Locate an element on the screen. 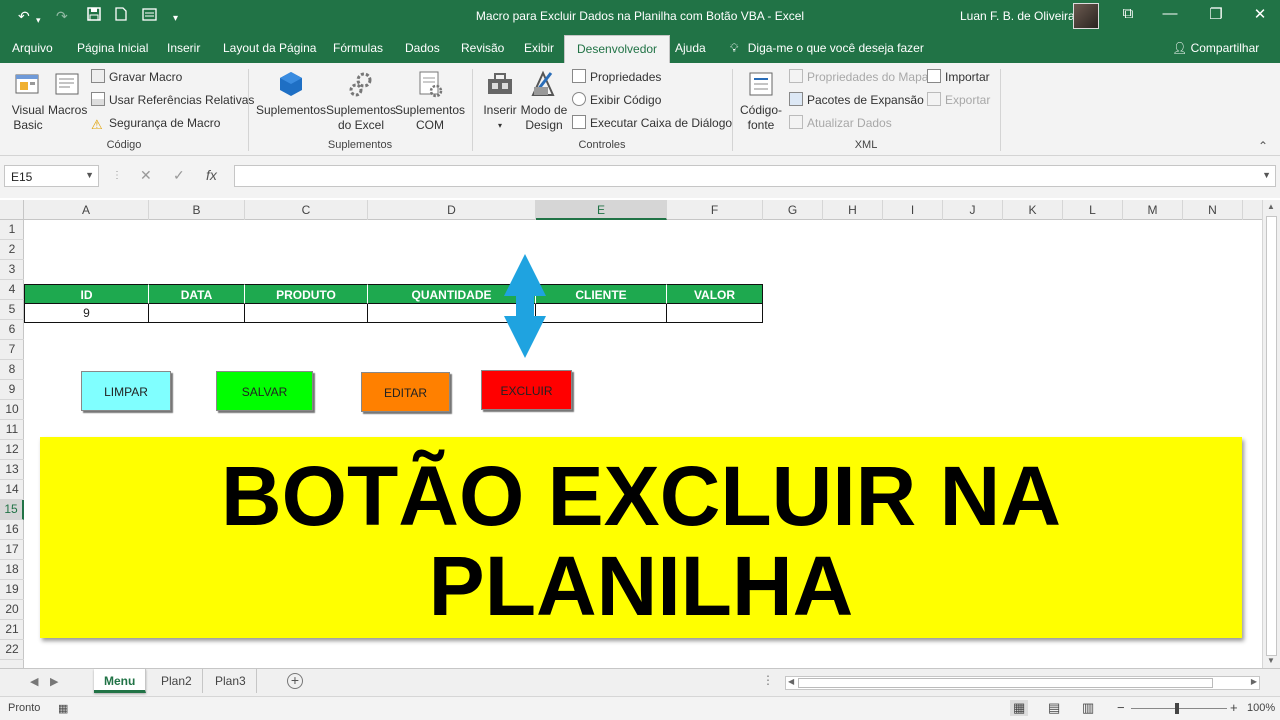  row-header-16: 16 is located at coordinates (12, 530).